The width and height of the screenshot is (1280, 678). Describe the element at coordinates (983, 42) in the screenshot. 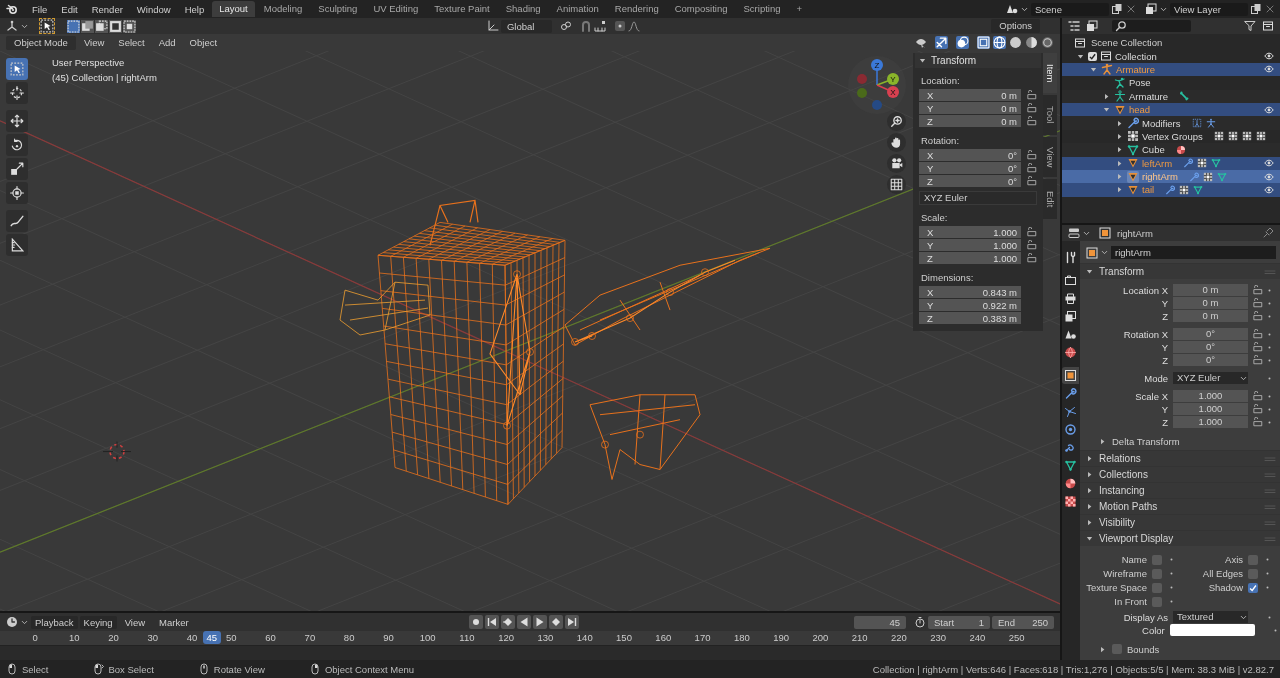

I see `xray-icon` at that location.